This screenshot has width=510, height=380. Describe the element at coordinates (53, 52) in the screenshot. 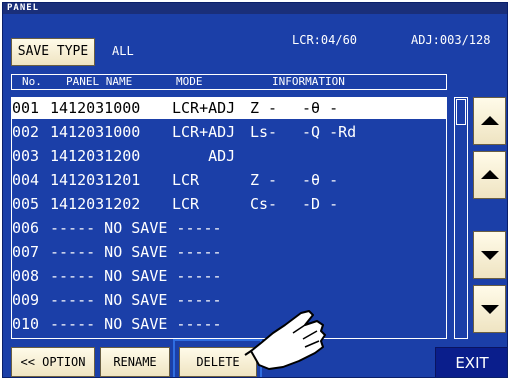

I see `save-type-button: SAVE TYPE` at that location.